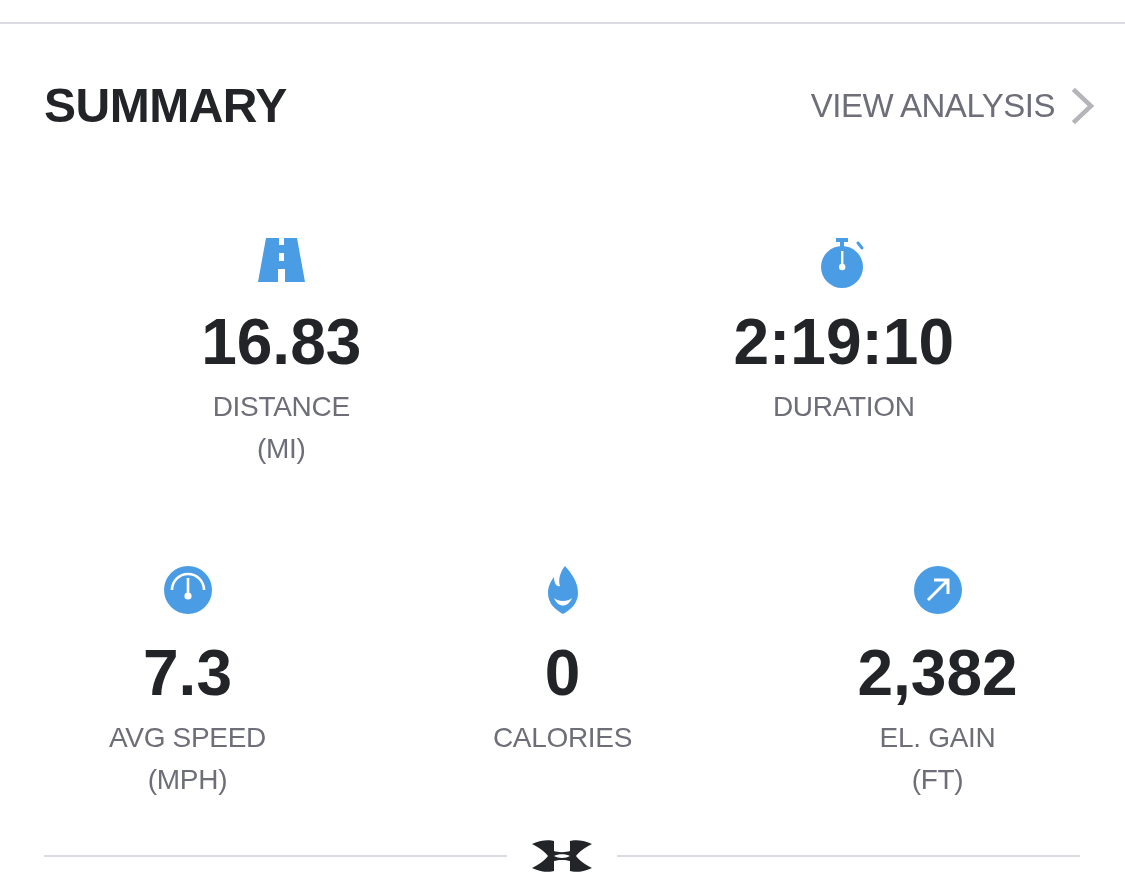 This screenshot has width=1125, height=882. I want to click on stat-unit: (FT), so click(937, 780).